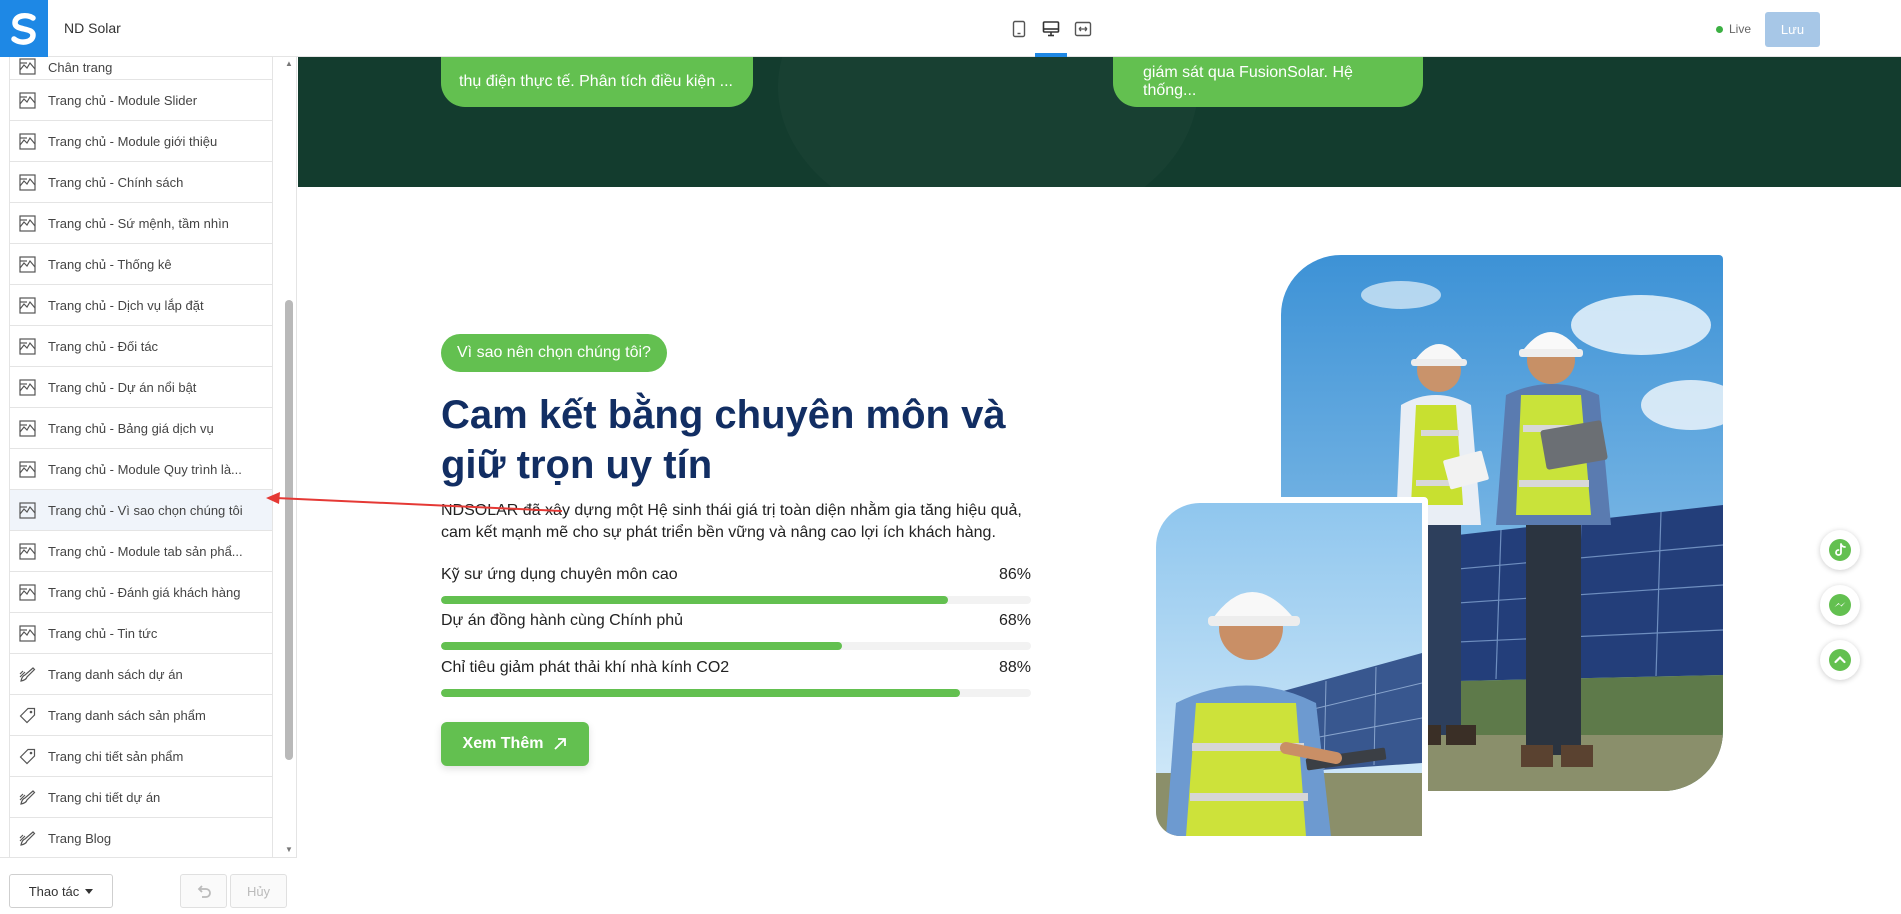  Describe the element at coordinates (141, 428) in the screenshot. I see `sidebar-item: Trang chủ - Bảng giá dịch vụ` at that location.